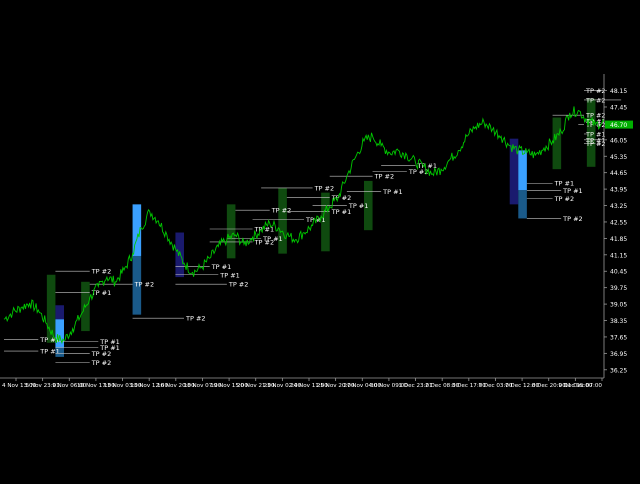  Describe the element at coordinates (144, 285) in the screenshot. I see `tp-label-8: TP #2` at that location.